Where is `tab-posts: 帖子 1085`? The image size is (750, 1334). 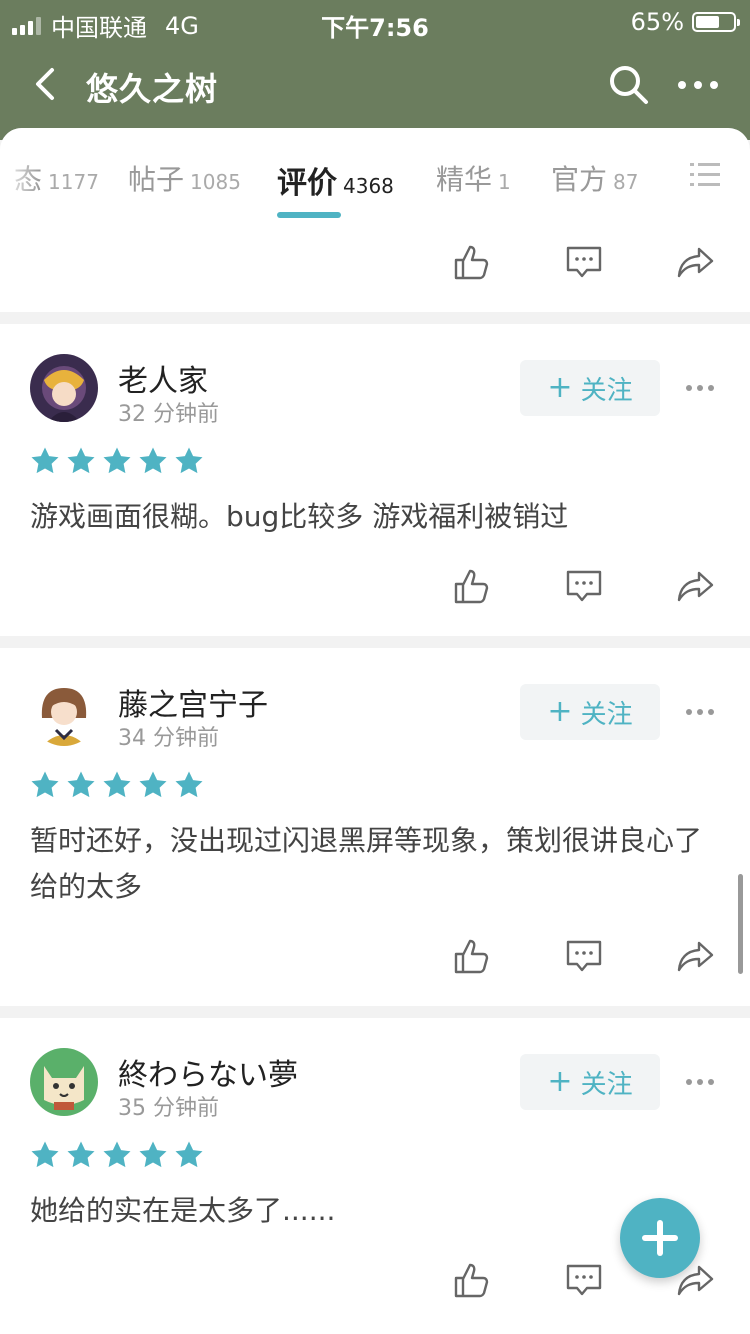 tab-posts: 帖子 1085 is located at coordinates (184, 178).